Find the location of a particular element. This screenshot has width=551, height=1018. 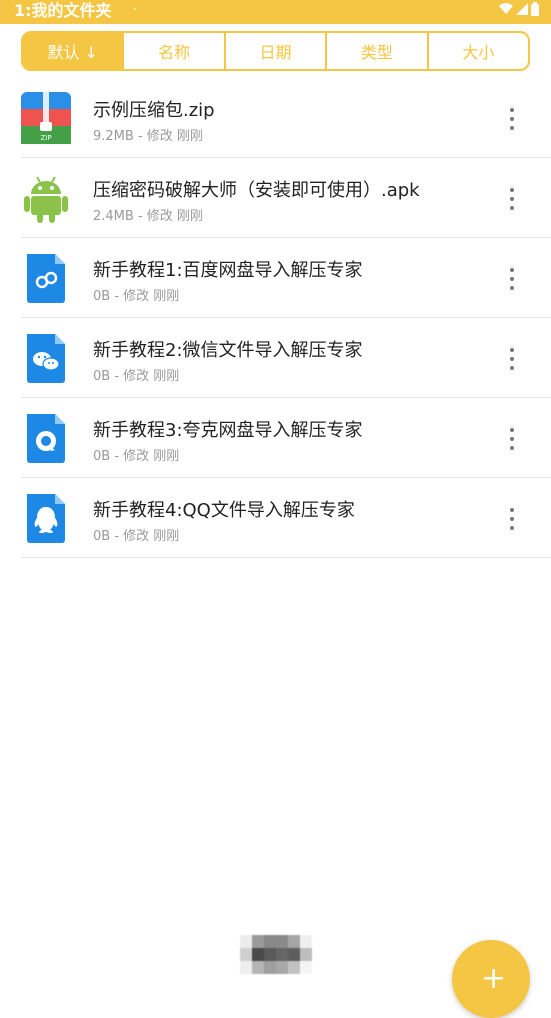

file-row-tutorial-2: 新手教程2:微信文件导入解压专家 0B - 修改 刚刚 is located at coordinates (286, 358).